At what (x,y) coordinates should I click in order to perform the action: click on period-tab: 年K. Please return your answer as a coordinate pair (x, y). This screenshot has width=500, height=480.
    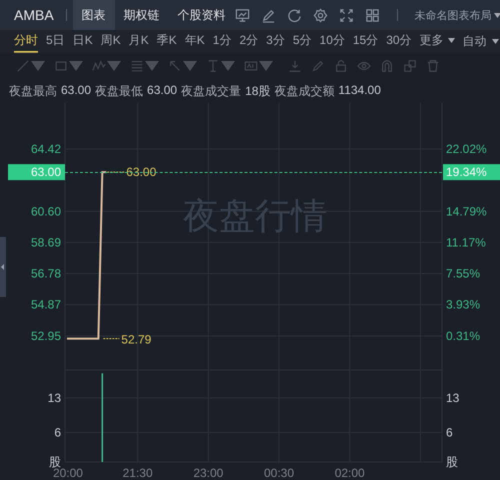
    Looking at the image, I should click on (194, 41).